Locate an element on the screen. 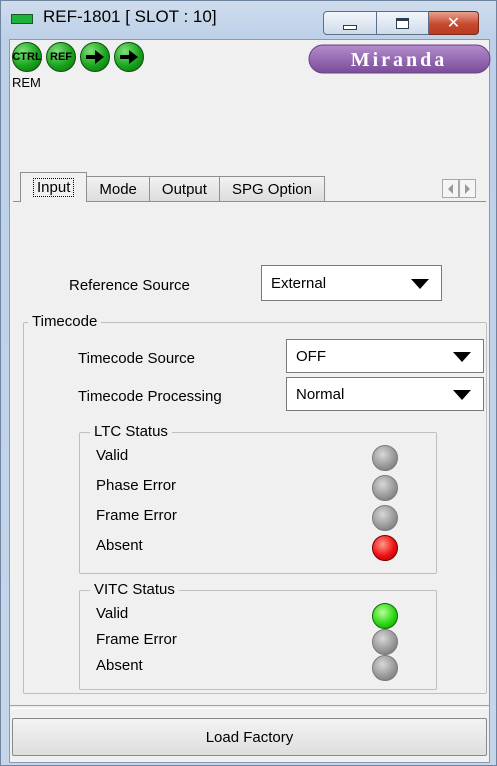  chevron-left-icon is located at coordinates (450, 188).